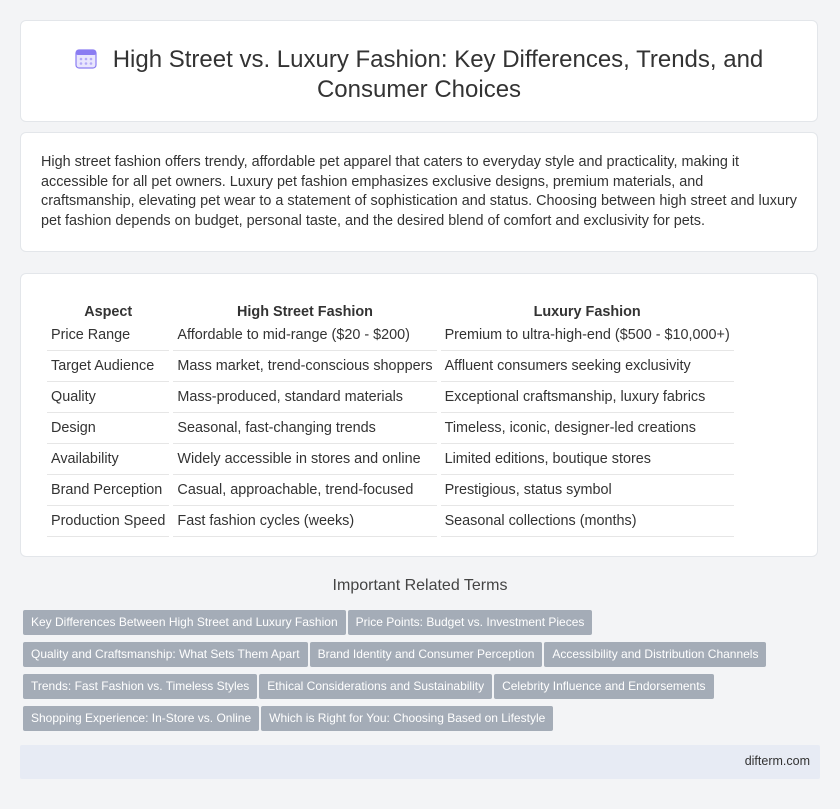 The width and height of the screenshot is (840, 809). What do you see at coordinates (141, 718) in the screenshot?
I see `related-term-tag: Shopping Experience: In-Store vs. Online` at bounding box center [141, 718].